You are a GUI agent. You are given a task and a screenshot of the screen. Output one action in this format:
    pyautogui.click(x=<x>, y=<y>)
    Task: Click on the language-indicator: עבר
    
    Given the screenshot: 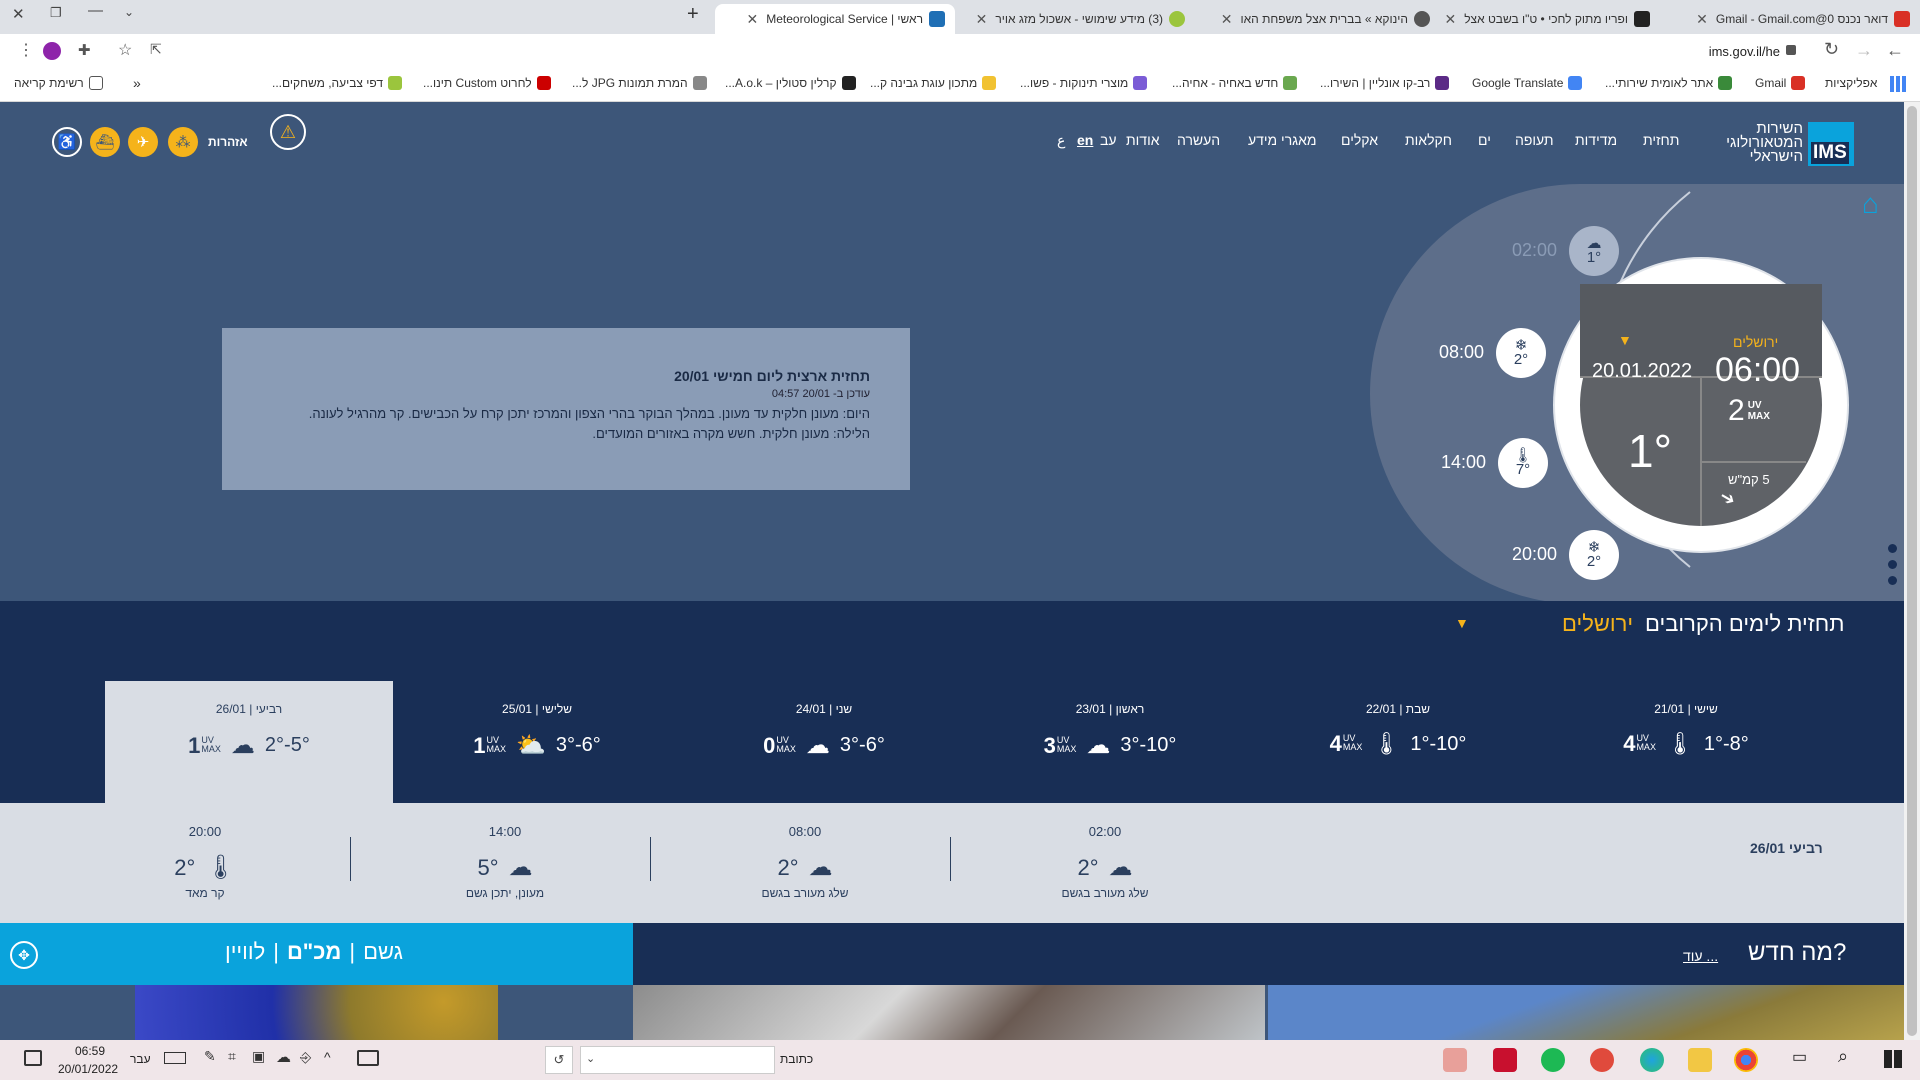 What is the action you would take?
    pyautogui.click(x=140, y=1059)
    